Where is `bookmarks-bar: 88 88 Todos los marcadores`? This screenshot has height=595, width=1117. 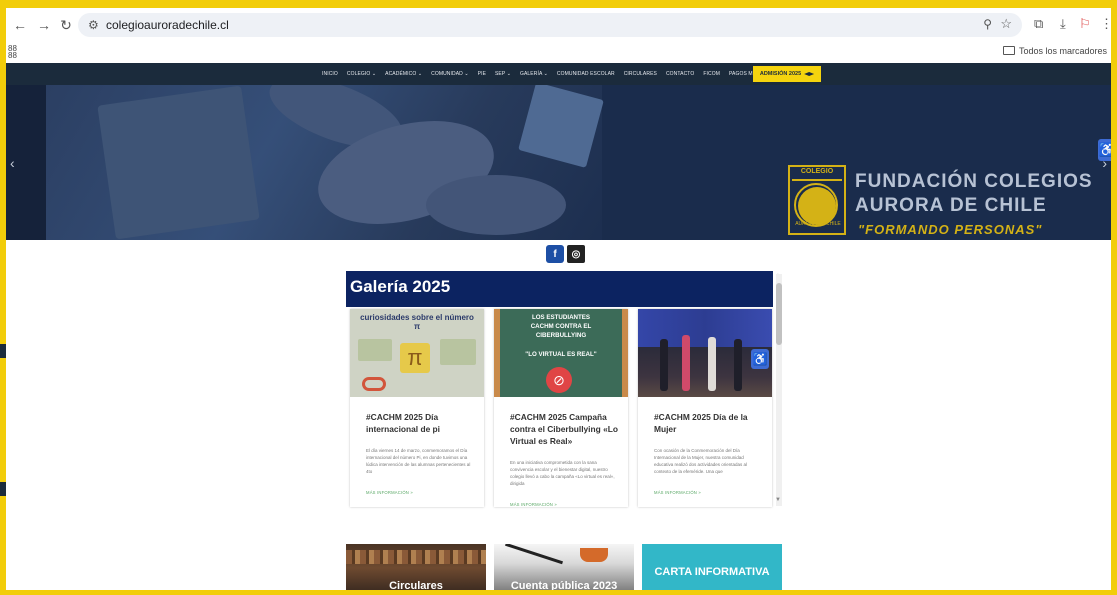 bookmarks-bar: 88 88 Todos los marcadores is located at coordinates (558, 52).